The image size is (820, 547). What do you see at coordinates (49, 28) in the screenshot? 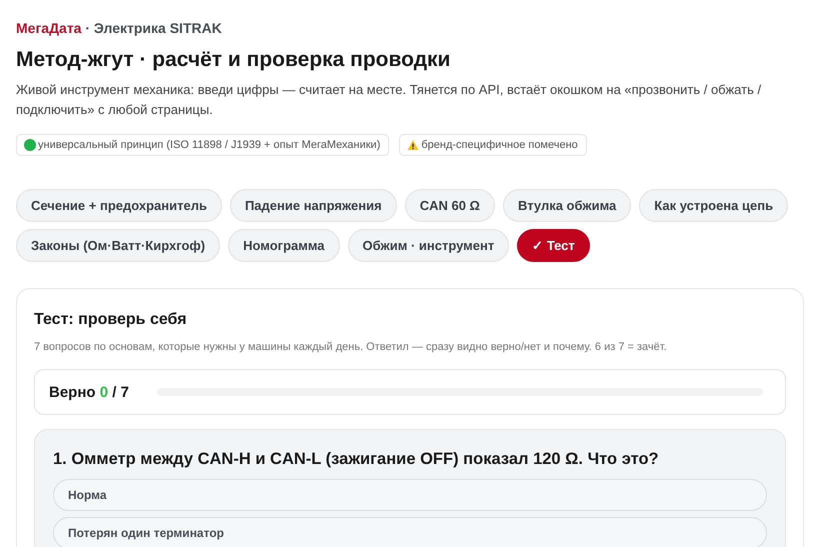
I see `brand-name: МегаДата` at bounding box center [49, 28].